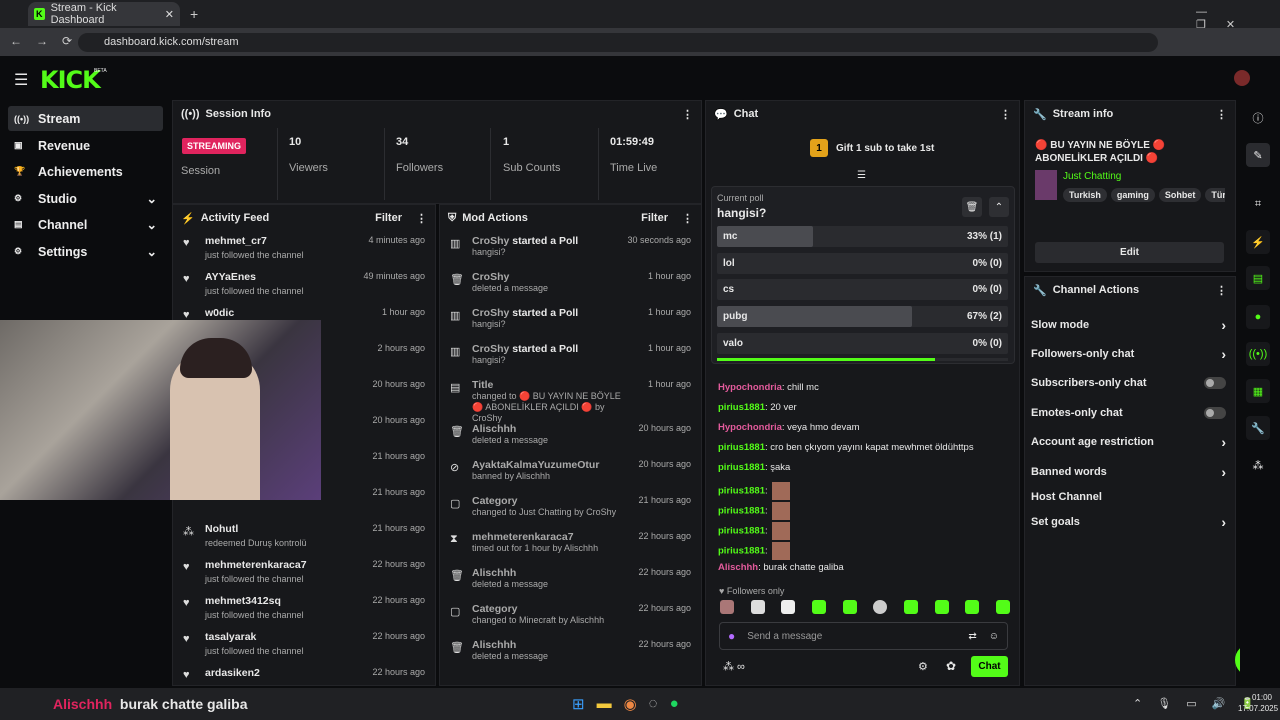 This screenshot has height=720, width=1280. What do you see at coordinates (1128, 383) in the screenshot?
I see `channel-action-subscribers-only-chat: Subscribers-only chat` at bounding box center [1128, 383].